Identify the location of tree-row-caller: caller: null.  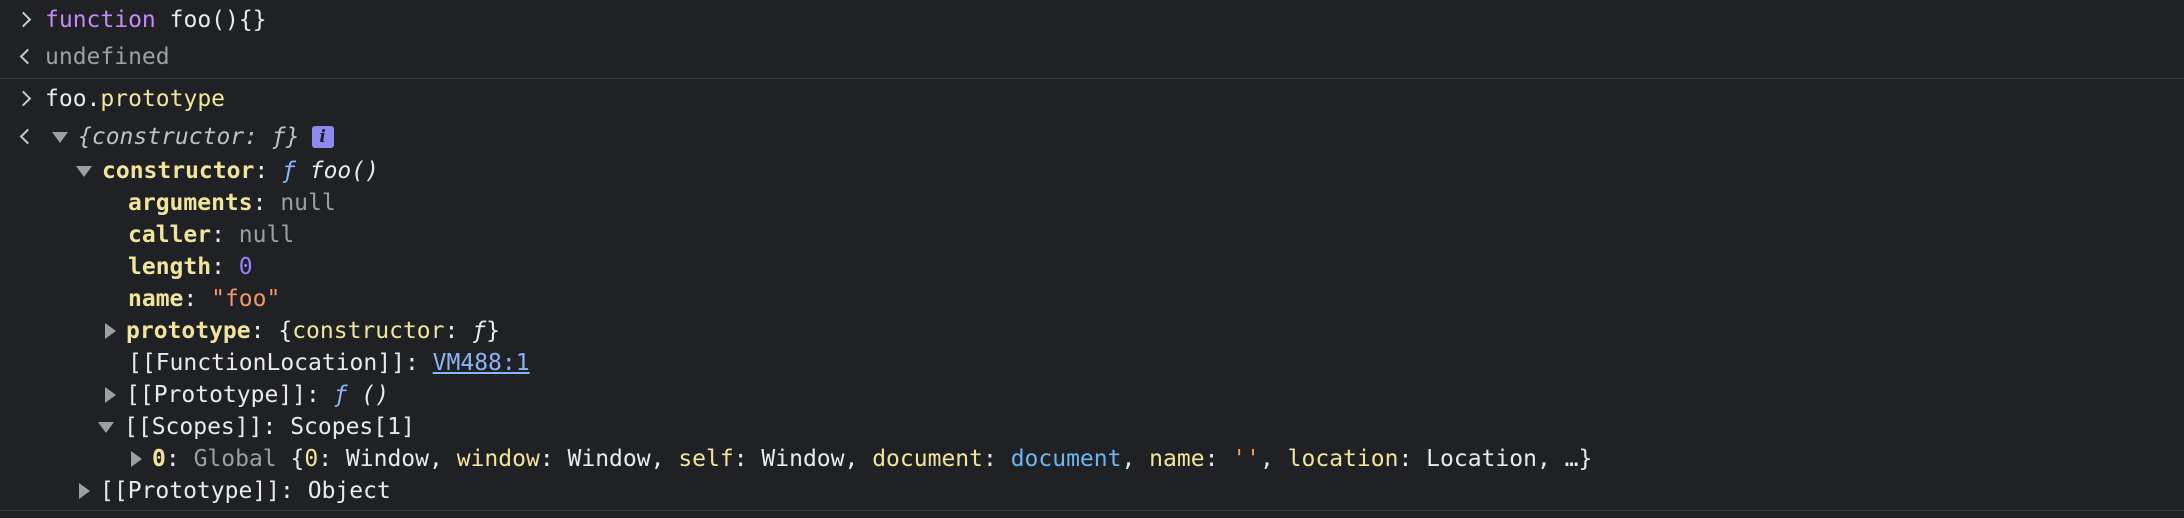
(1092, 235).